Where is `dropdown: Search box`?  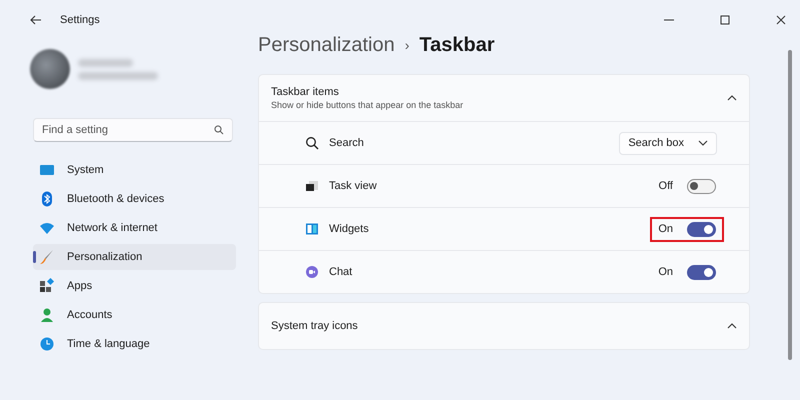
dropdown: Search box is located at coordinates (668, 143).